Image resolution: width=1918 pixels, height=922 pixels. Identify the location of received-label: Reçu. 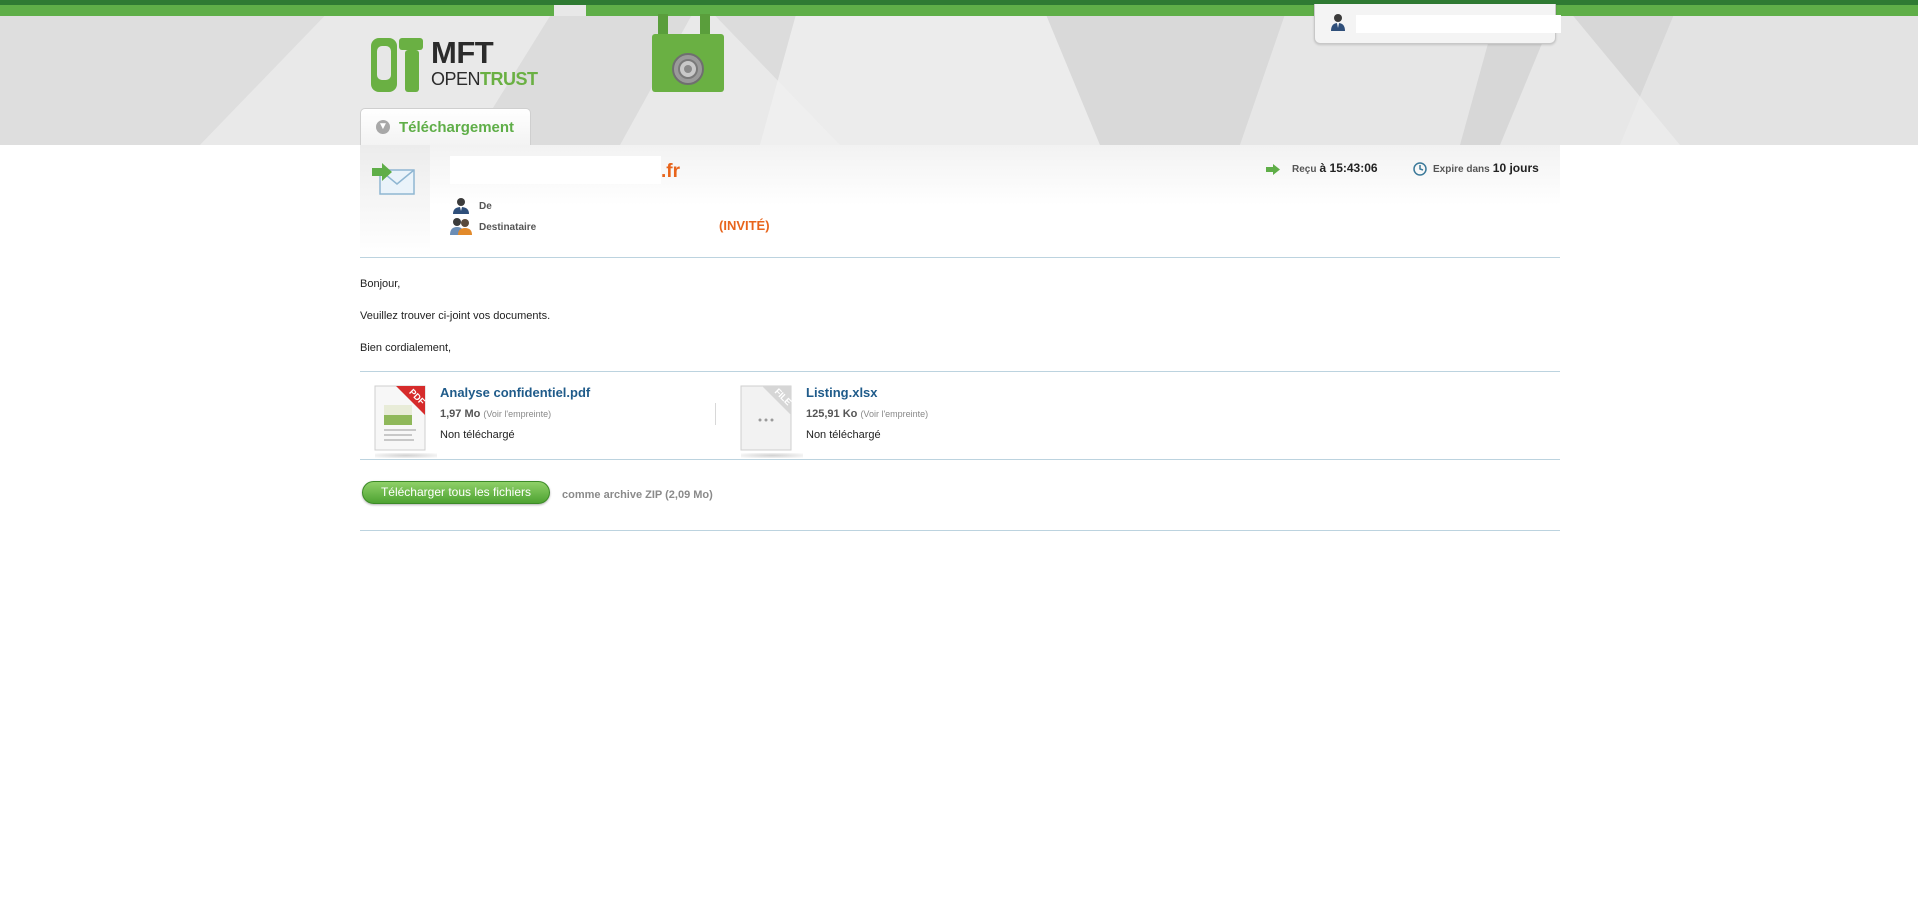
(1304, 169).